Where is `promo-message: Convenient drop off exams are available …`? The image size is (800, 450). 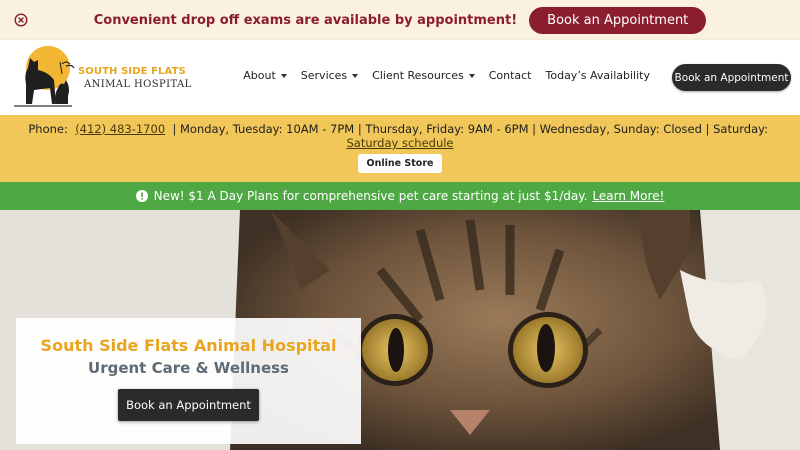 promo-message: Convenient drop off exams are available … is located at coordinates (305, 20).